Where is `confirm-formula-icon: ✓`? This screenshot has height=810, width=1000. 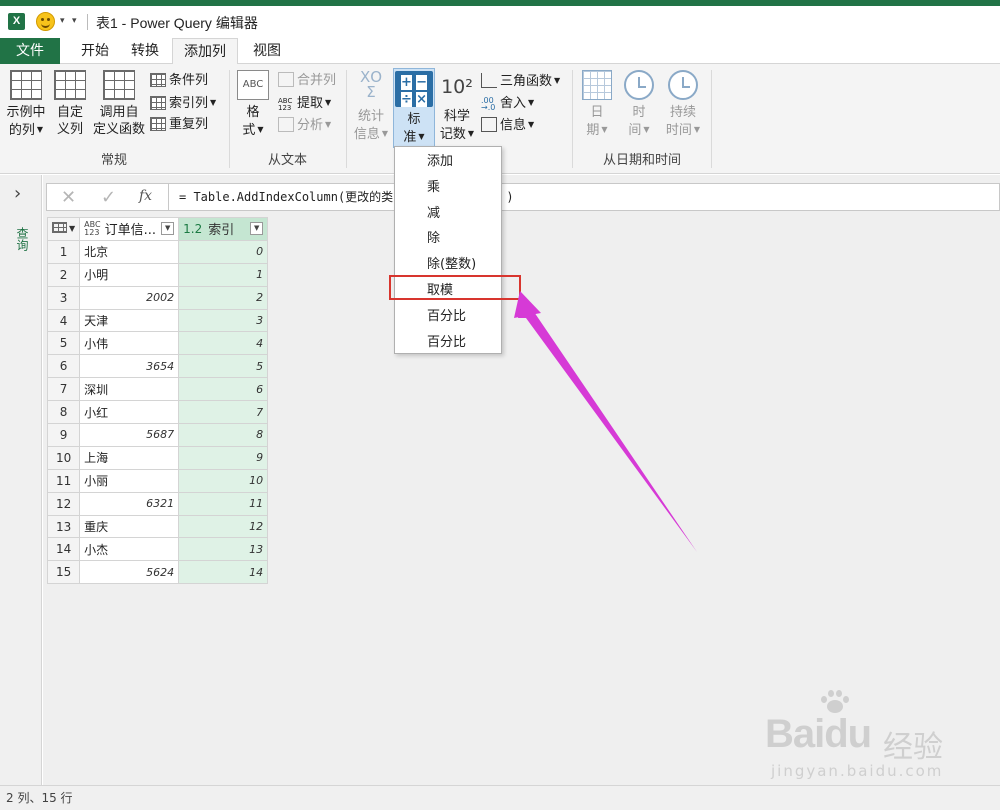 confirm-formula-icon: ✓ is located at coordinates (108, 197).